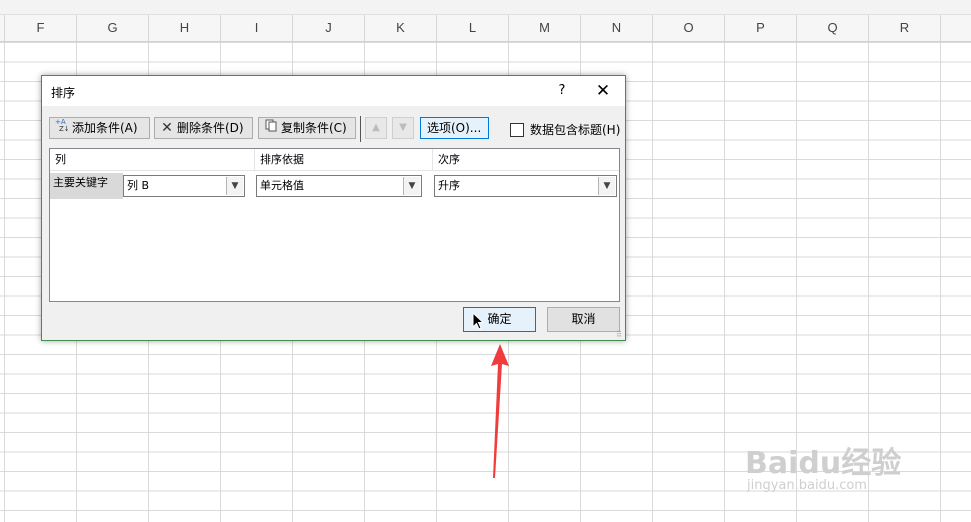 This screenshot has height=522, width=971. I want to click on baidu-watermark: Baidu经验 jingyan.baidu.com, so click(835, 458).